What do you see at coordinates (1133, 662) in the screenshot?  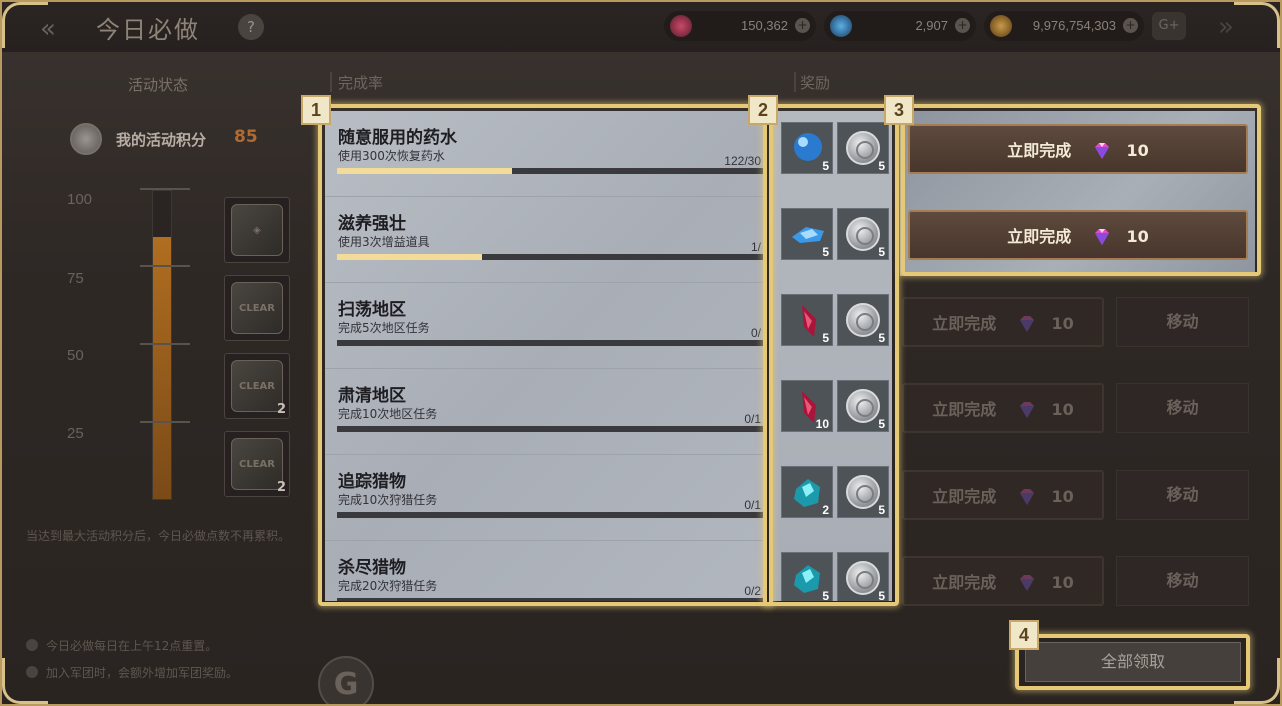 I see `claim-all-button: 全部领取` at bounding box center [1133, 662].